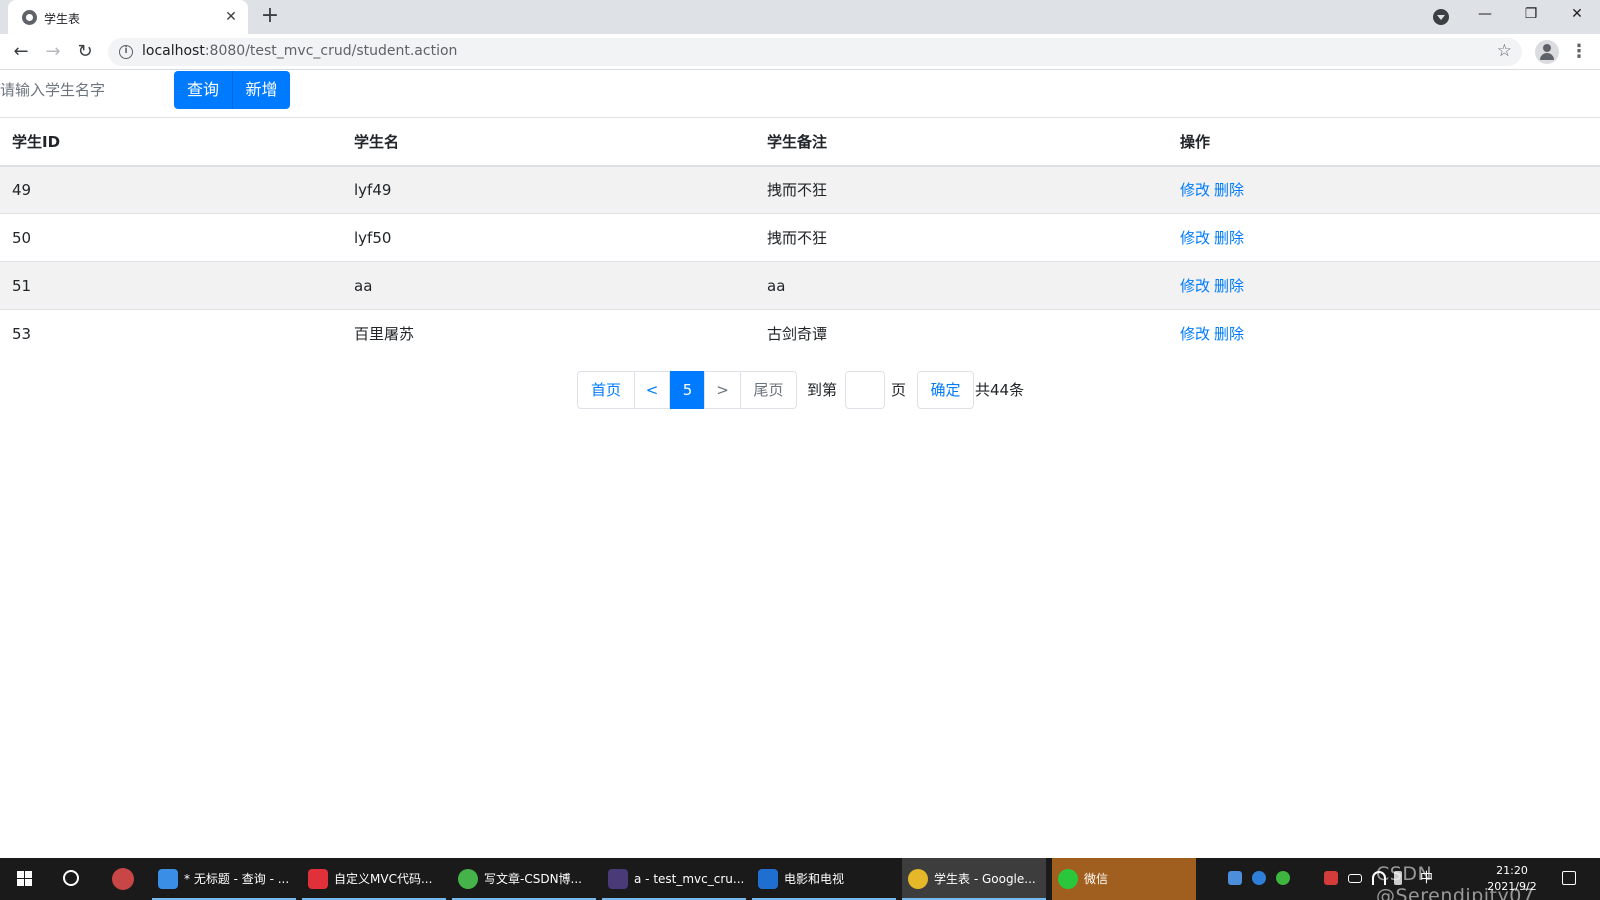  What do you see at coordinates (1384, 142) in the screenshot?
I see `header-actions: 操作` at bounding box center [1384, 142].